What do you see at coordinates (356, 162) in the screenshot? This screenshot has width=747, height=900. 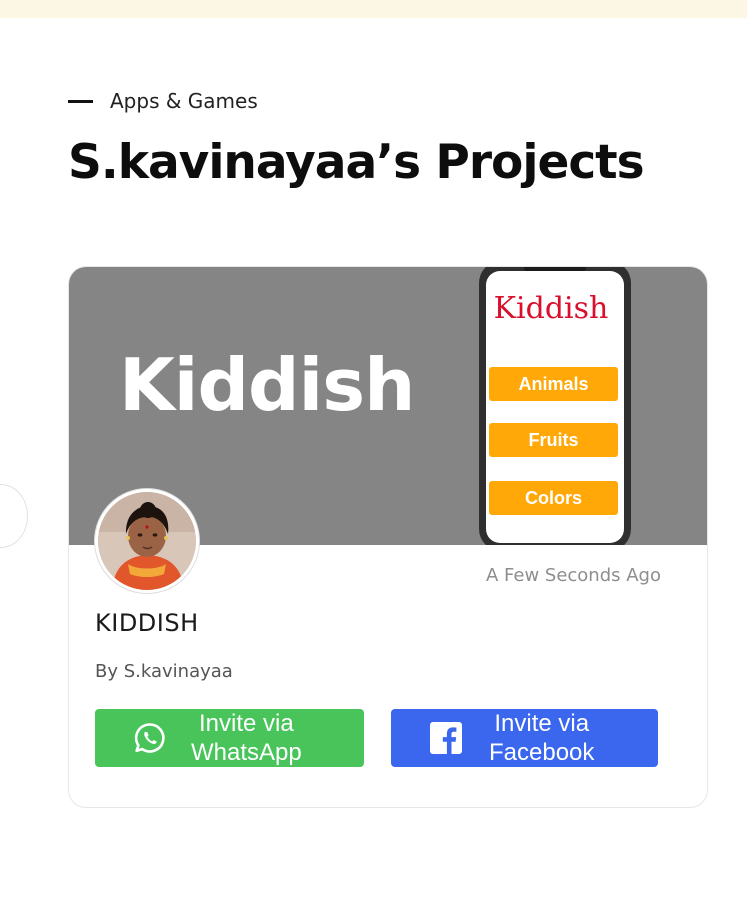 I see `page-title: S.kavinayaa’s Projects` at bounding box center [356, 162].